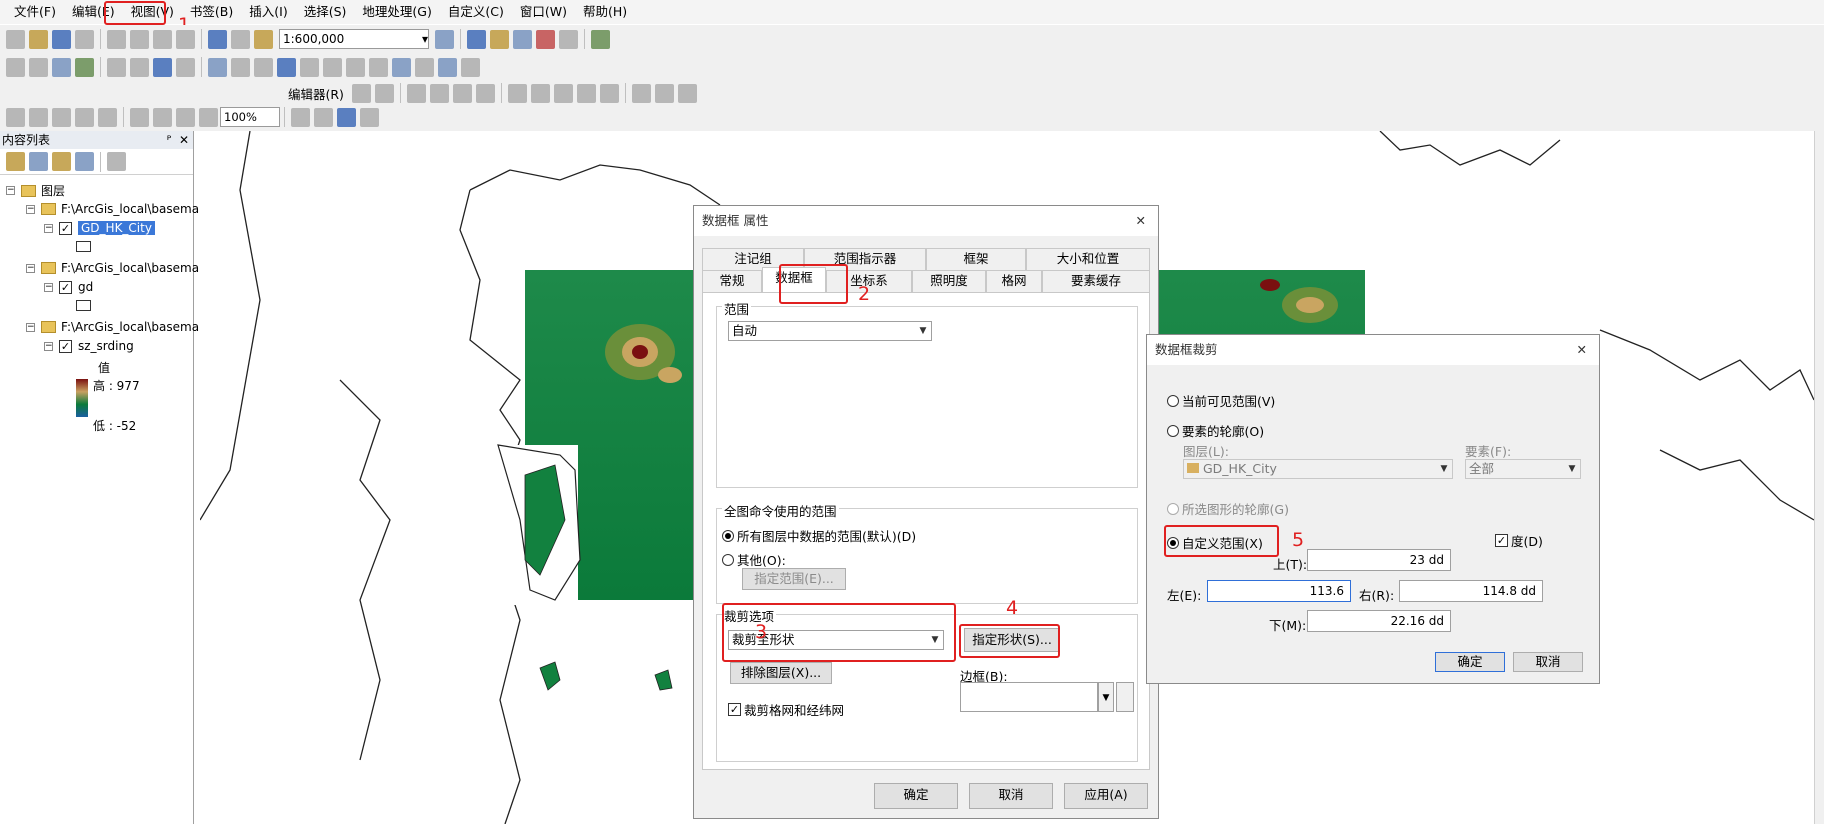 The width and height of the screenshot is (1824, 824). What do you see at coordinates (268, 12) in the screenshot?
I see `menu-insert: 插入(I)` at bounding box center [268, 12].